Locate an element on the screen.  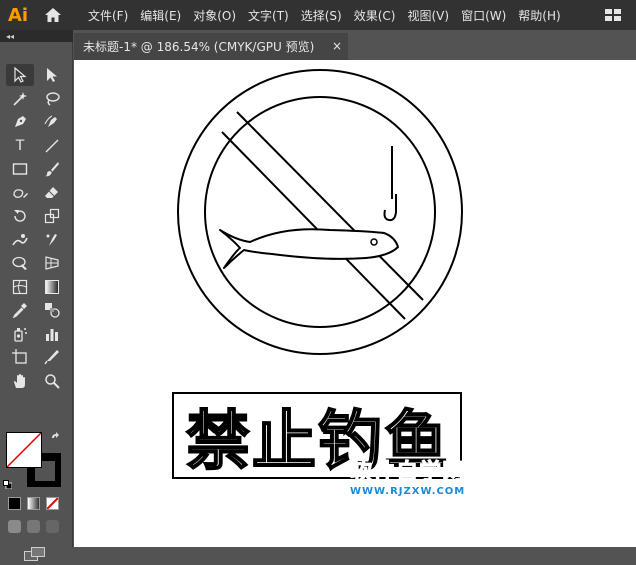
fish-eye is located at coordinates (374, 242).